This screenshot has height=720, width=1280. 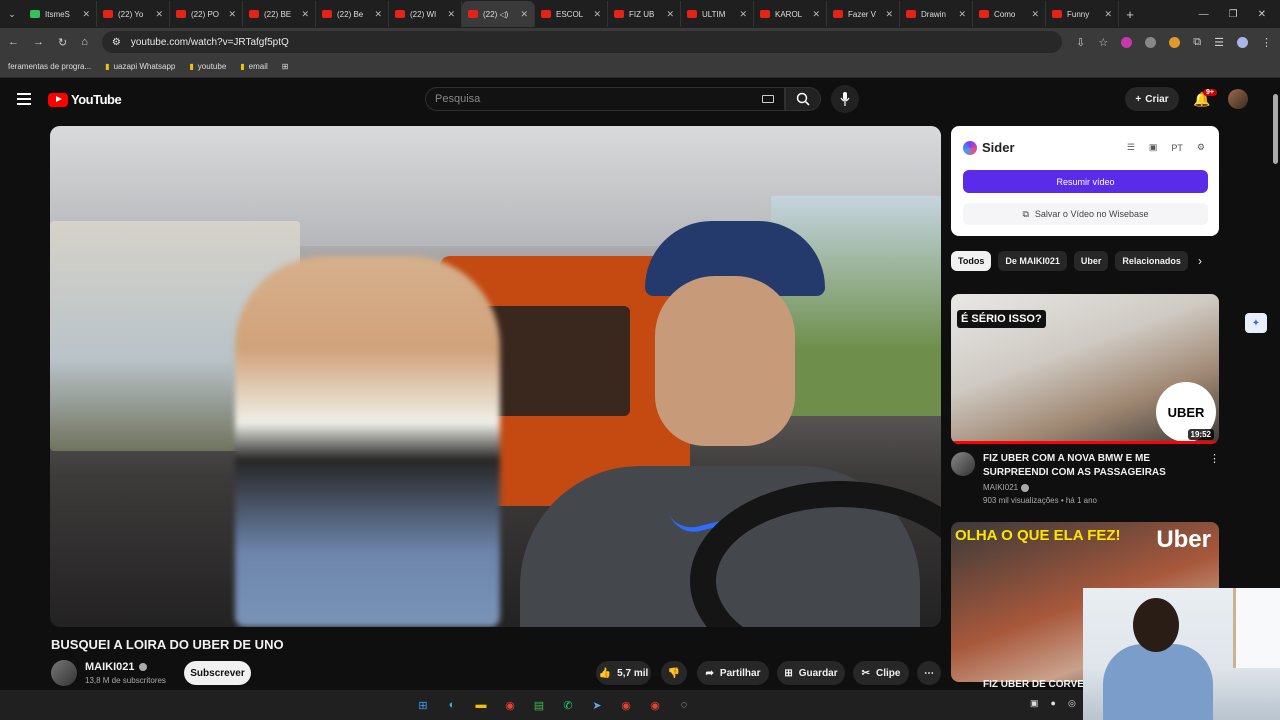 What do you see at coordinates (936, 14) in the screenshot?
I see `browser-tab: Drawin ✕` at bounding box center [936, 14].